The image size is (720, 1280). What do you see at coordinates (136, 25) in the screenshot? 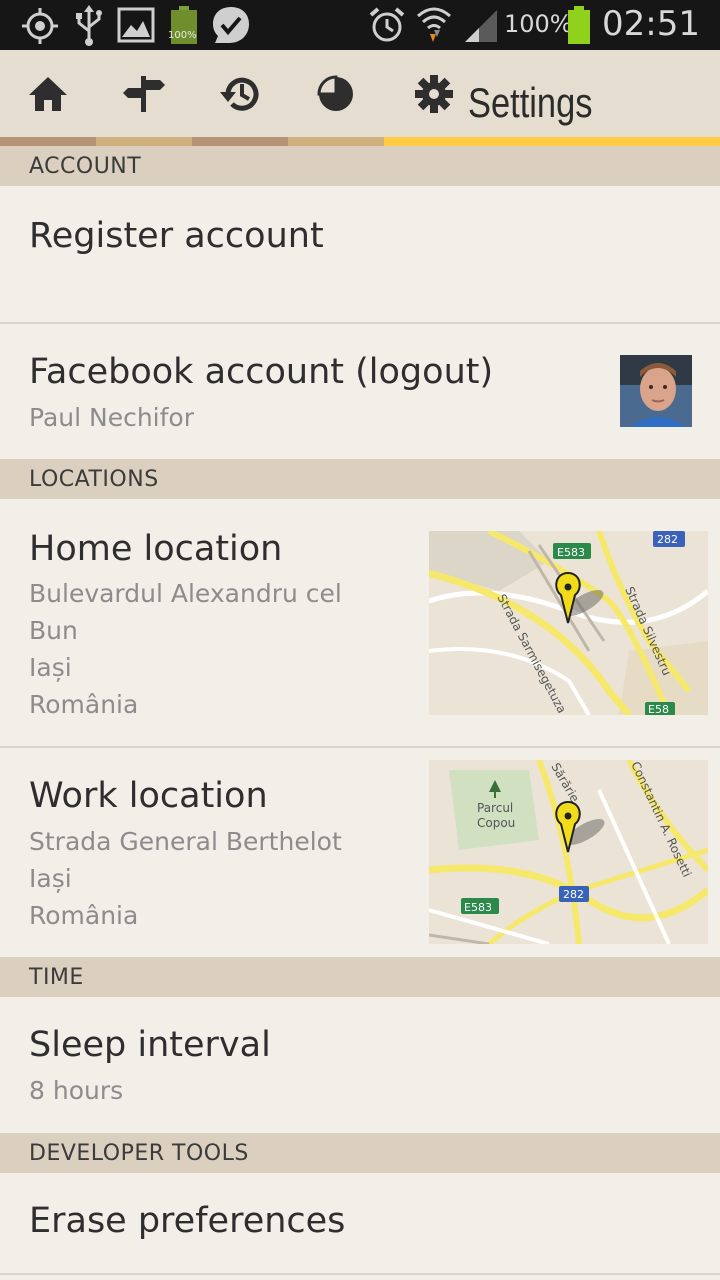
I see `gallery-icon` at bounding box center [136, 25].